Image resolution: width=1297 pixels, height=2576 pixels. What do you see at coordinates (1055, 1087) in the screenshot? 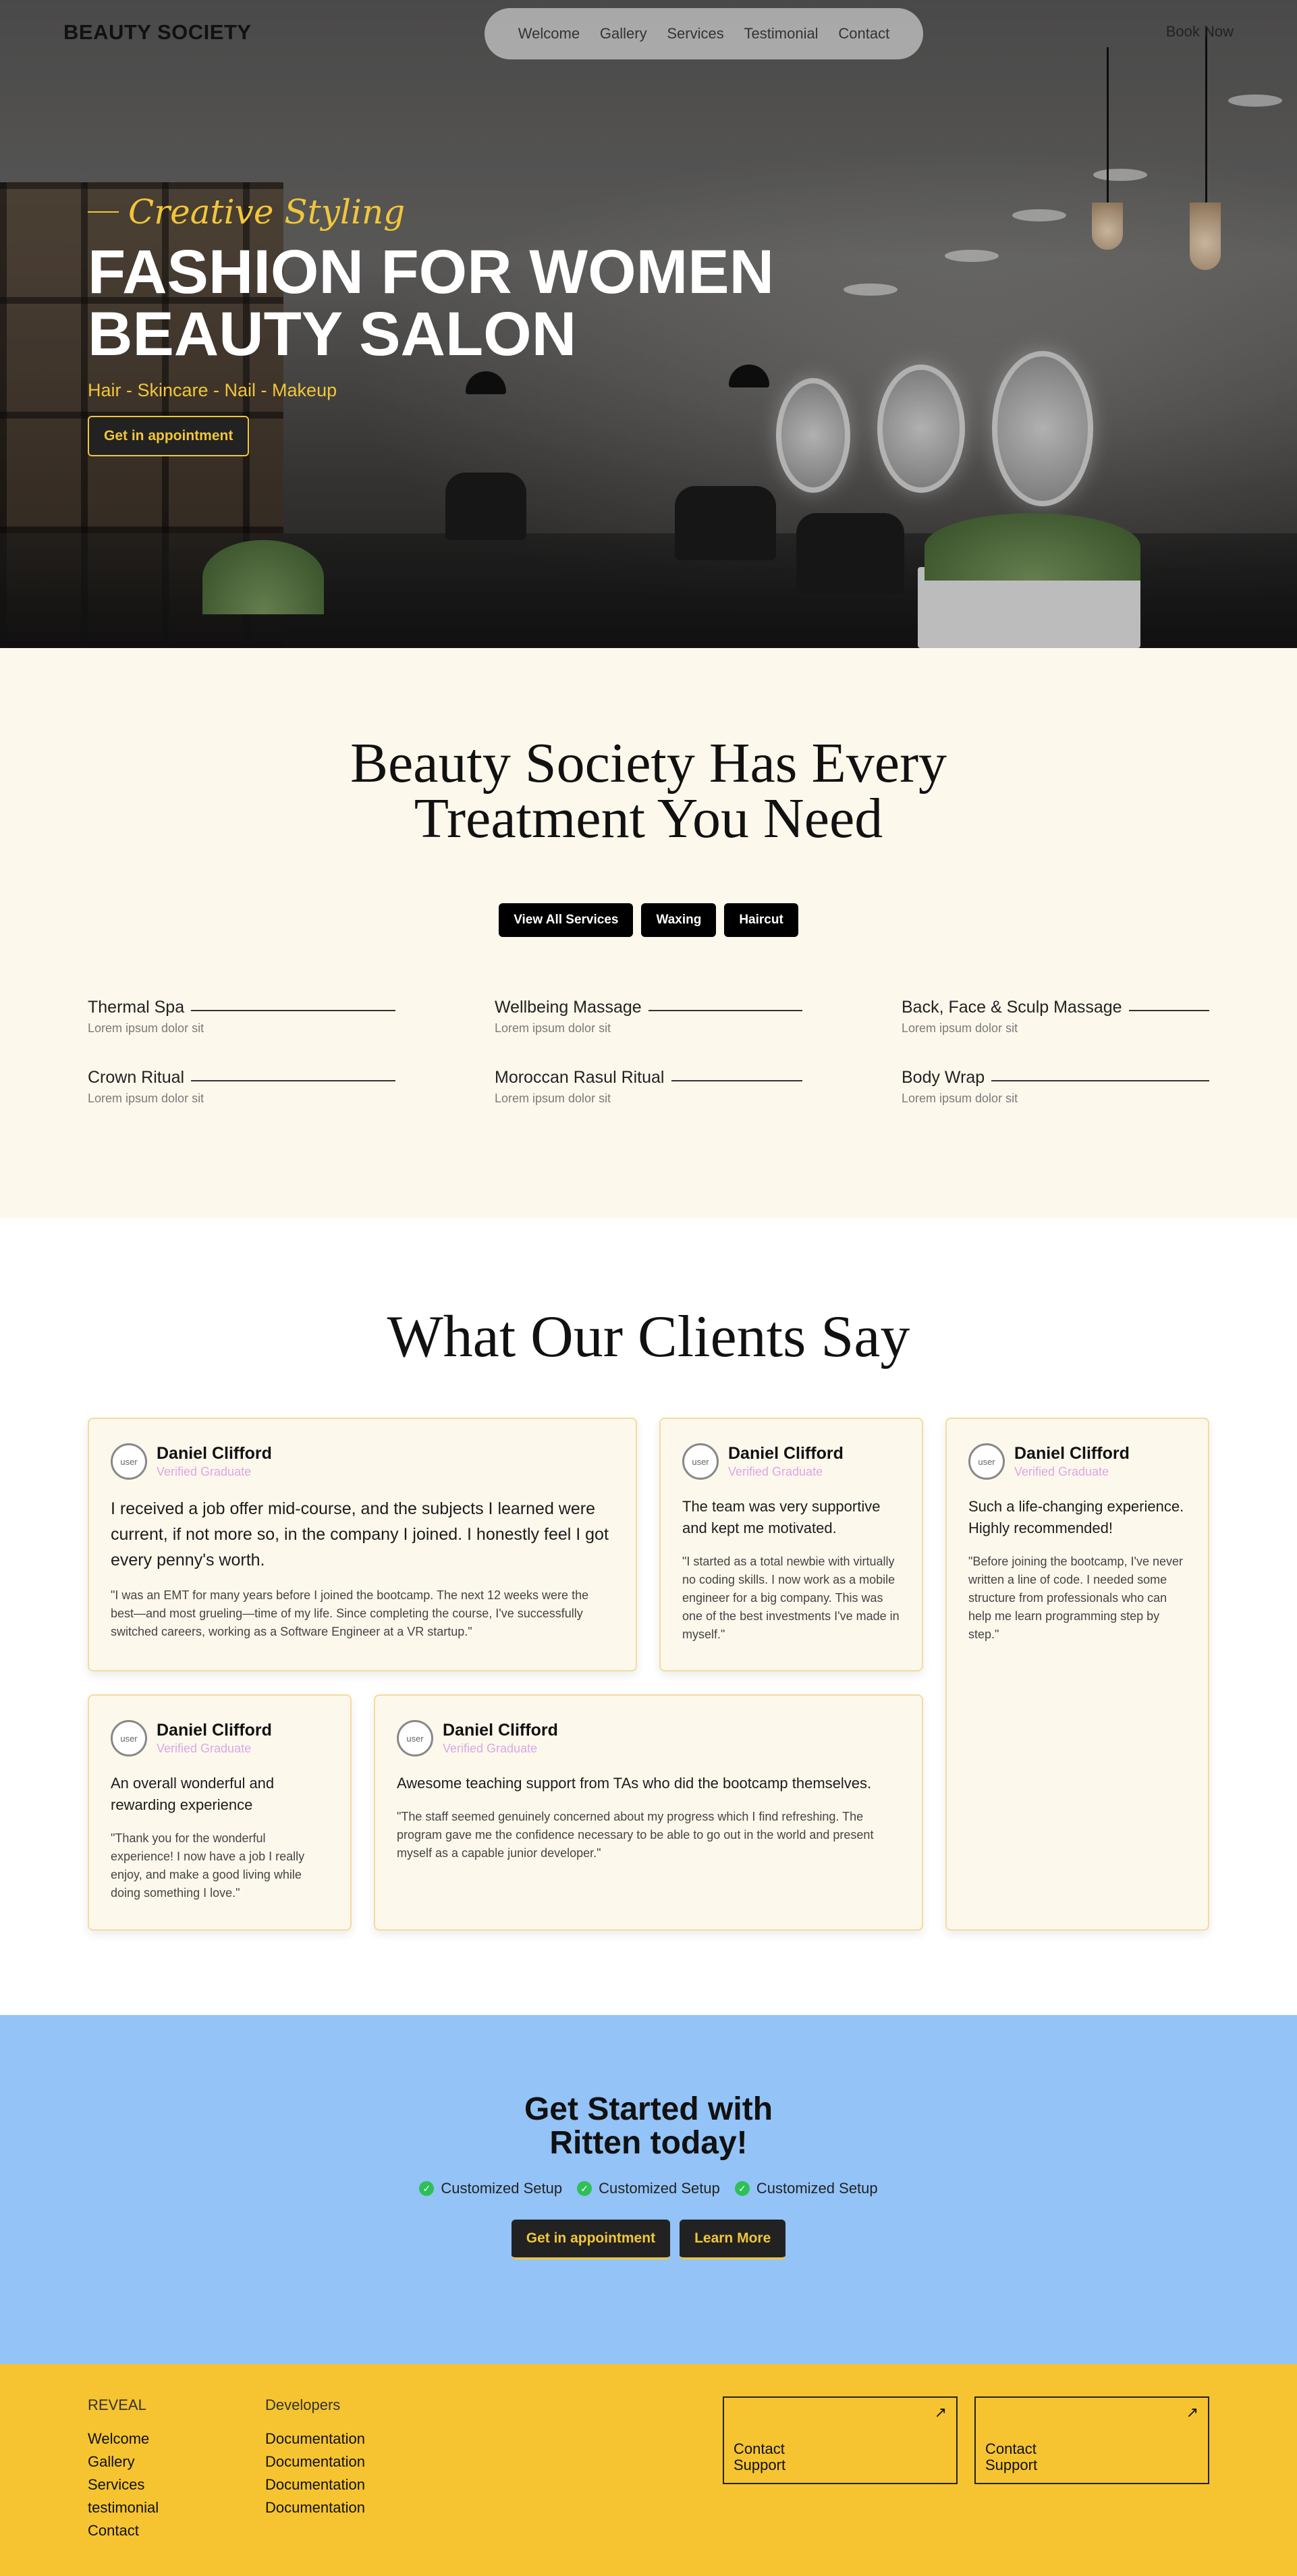
I see `service-item: Body Wrap Lorem ipsum dolor sit` at bounding box center [1055, 1087].